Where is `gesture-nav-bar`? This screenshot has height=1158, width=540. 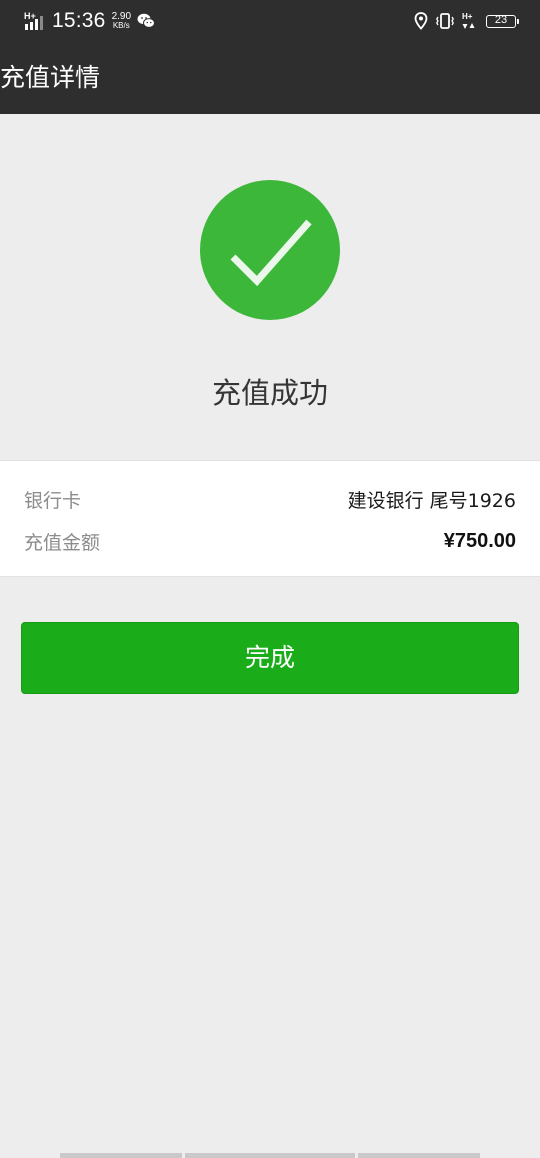 gesture-nav-bar is located at coordinates (270, 1155).